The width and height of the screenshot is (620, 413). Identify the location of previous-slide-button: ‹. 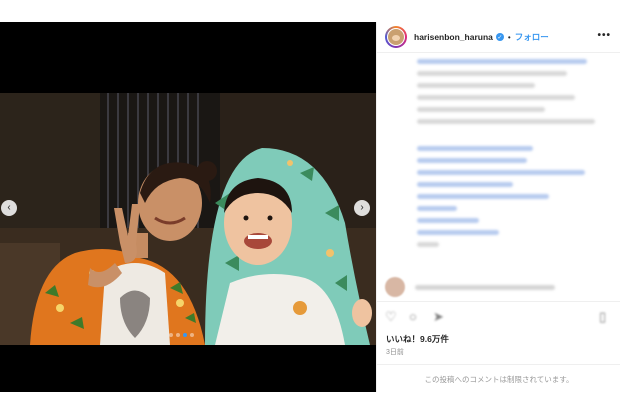
(9, 208).